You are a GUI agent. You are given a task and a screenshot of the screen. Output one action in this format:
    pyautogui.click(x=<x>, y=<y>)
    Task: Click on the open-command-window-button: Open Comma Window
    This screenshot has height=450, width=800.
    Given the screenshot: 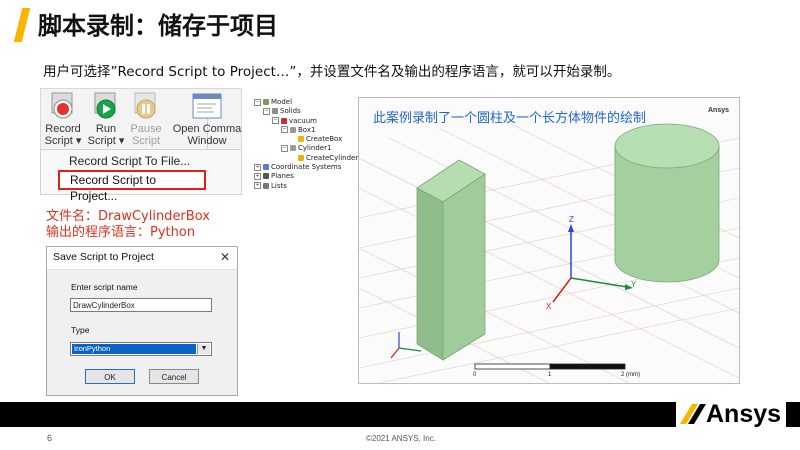 What is the action you would take?
    pyautogui.click(x=207, y=118)
    